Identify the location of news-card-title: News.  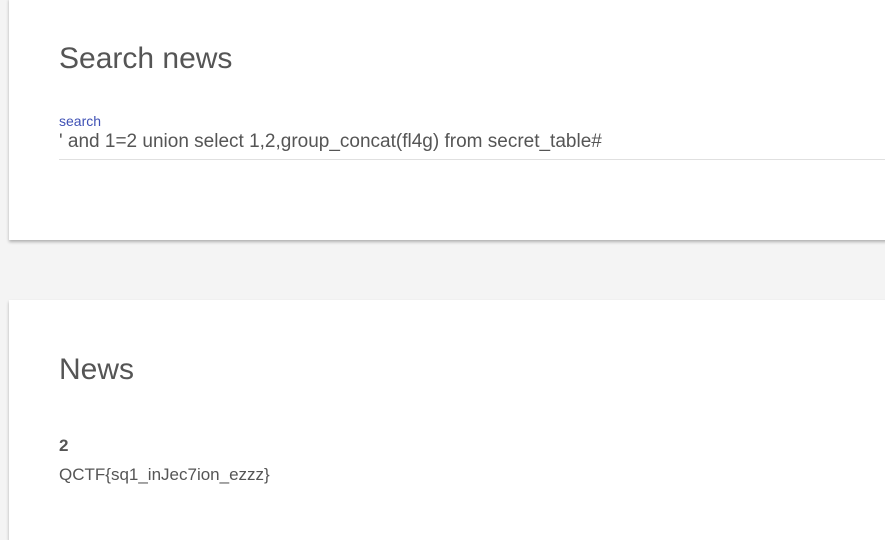
(97, 369).